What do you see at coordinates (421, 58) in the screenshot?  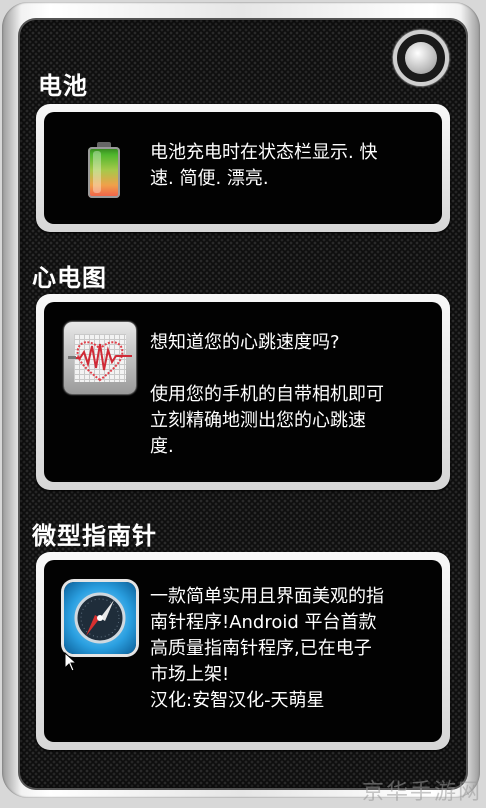 I see `power-button` at bounding box center [421, 58].